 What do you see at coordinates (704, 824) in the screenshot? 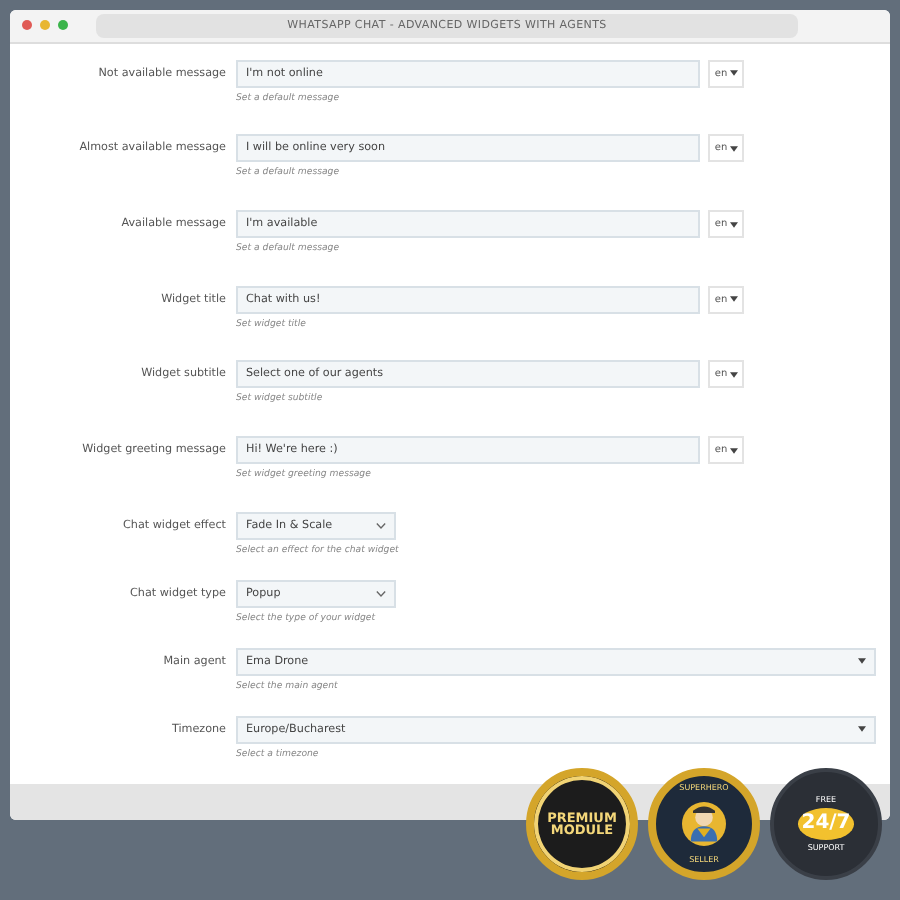
I see `figure-icon` at bounding box center [704, 824].